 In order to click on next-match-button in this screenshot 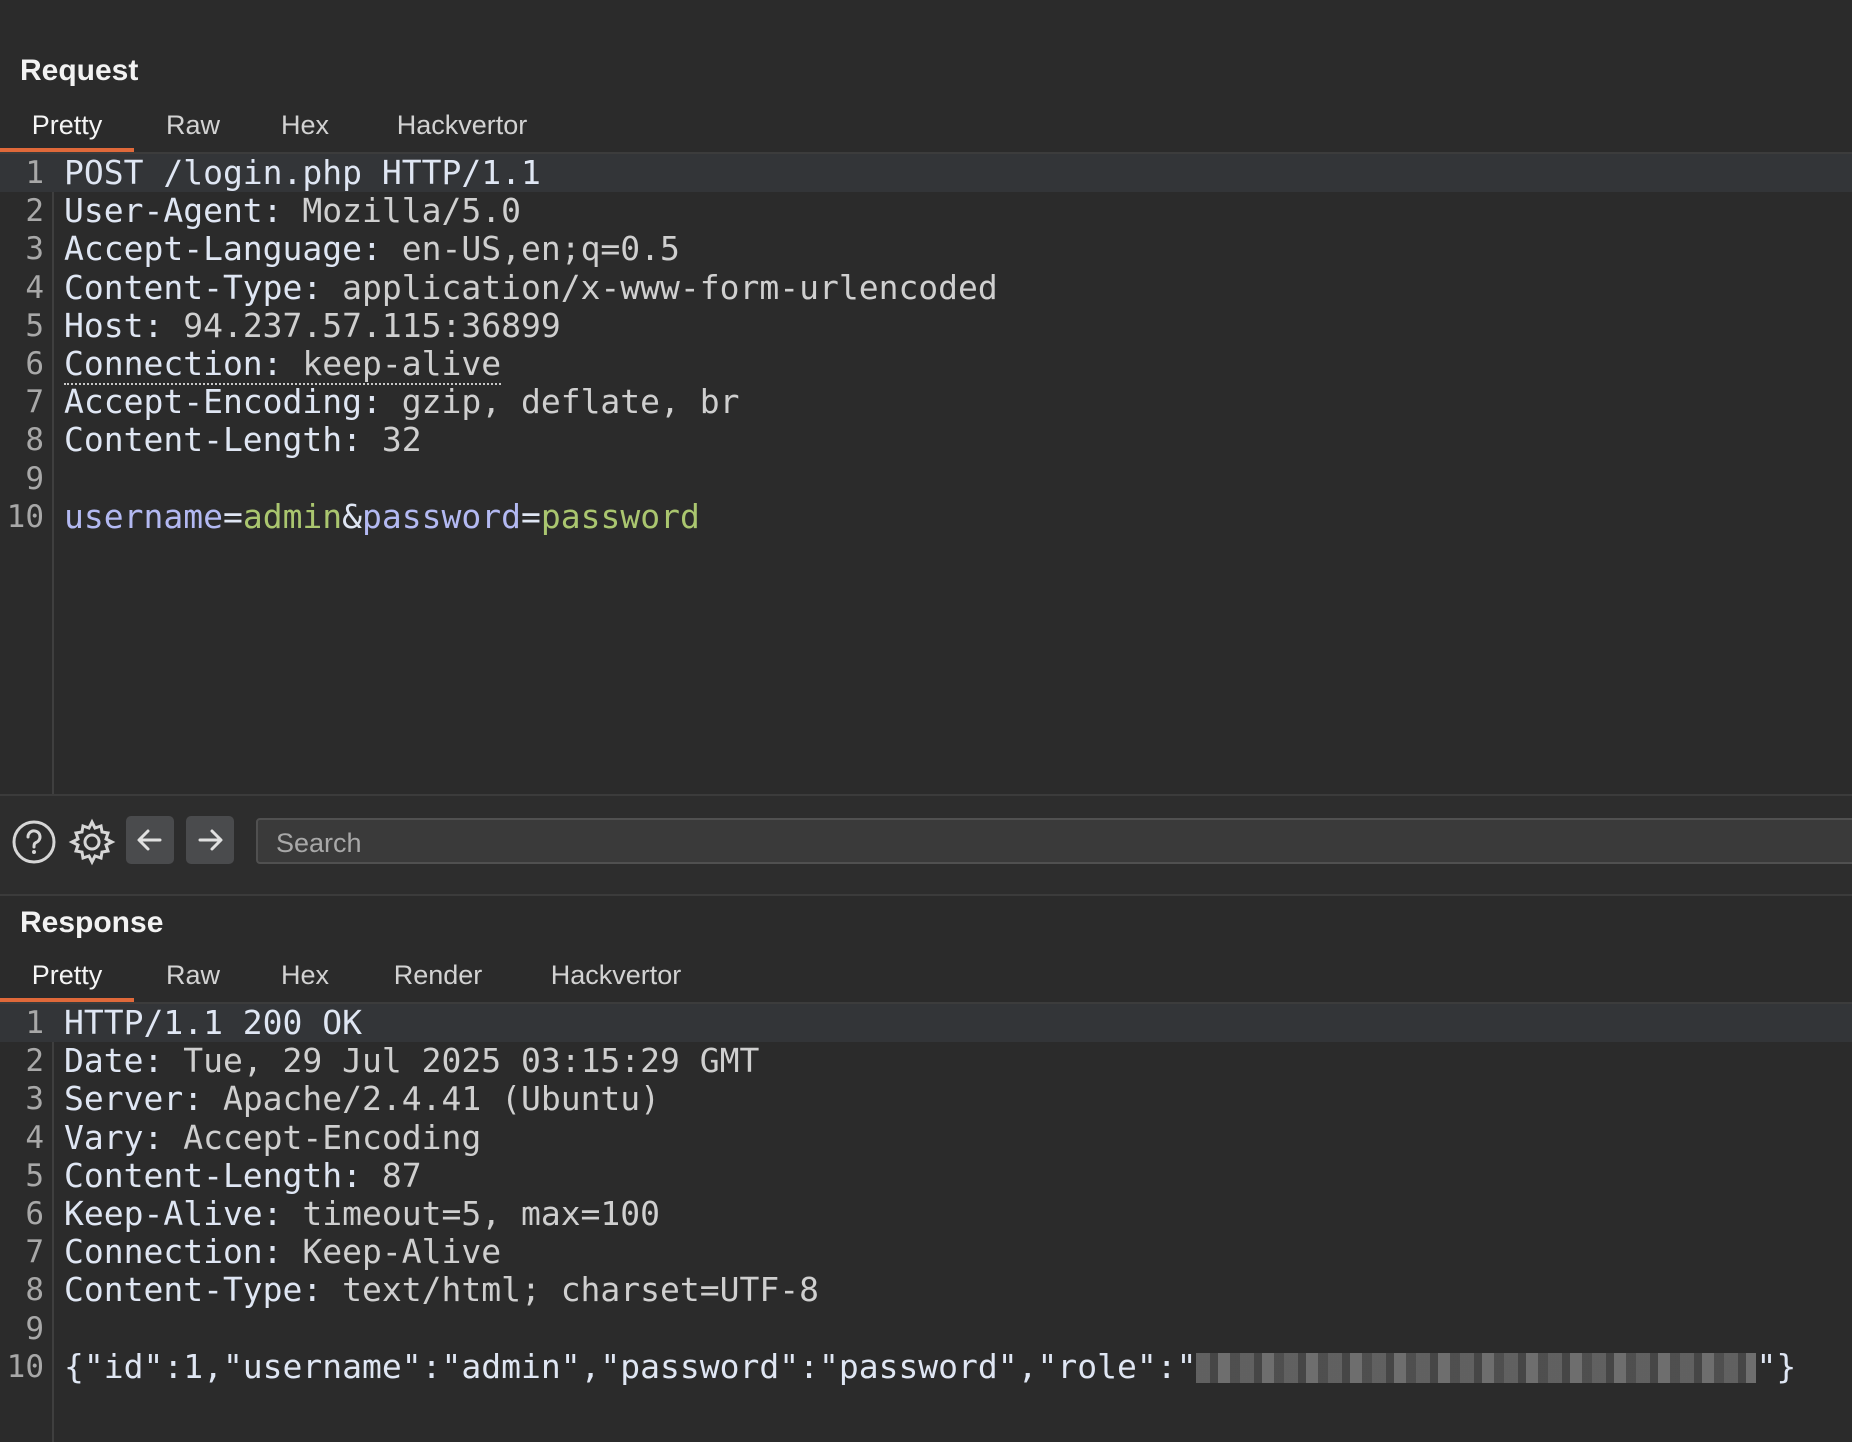, I will do `click(210, 840)`.